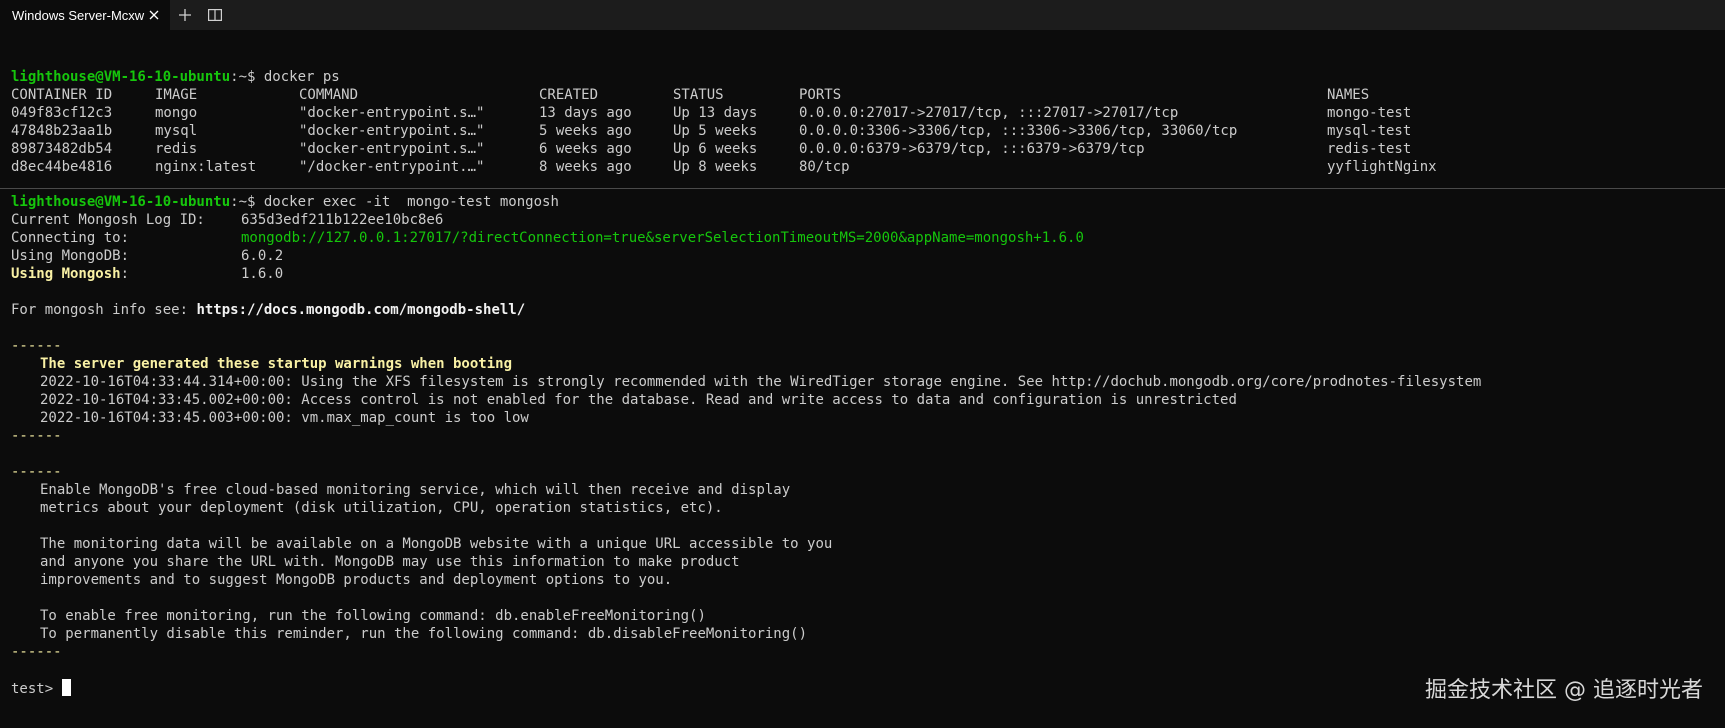 The width and height of the screenshot is (1725, 728). I want to click on cell: 13 days ago, so click(585, 113).